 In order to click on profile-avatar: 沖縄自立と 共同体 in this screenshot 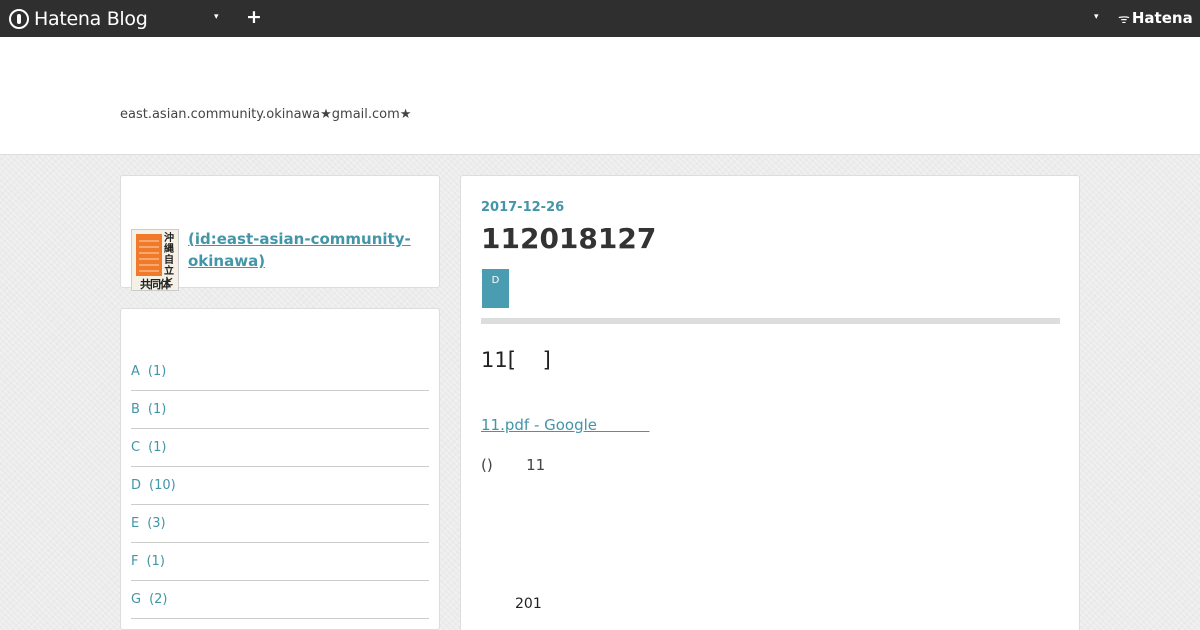, I will do `click(155, 260)`.